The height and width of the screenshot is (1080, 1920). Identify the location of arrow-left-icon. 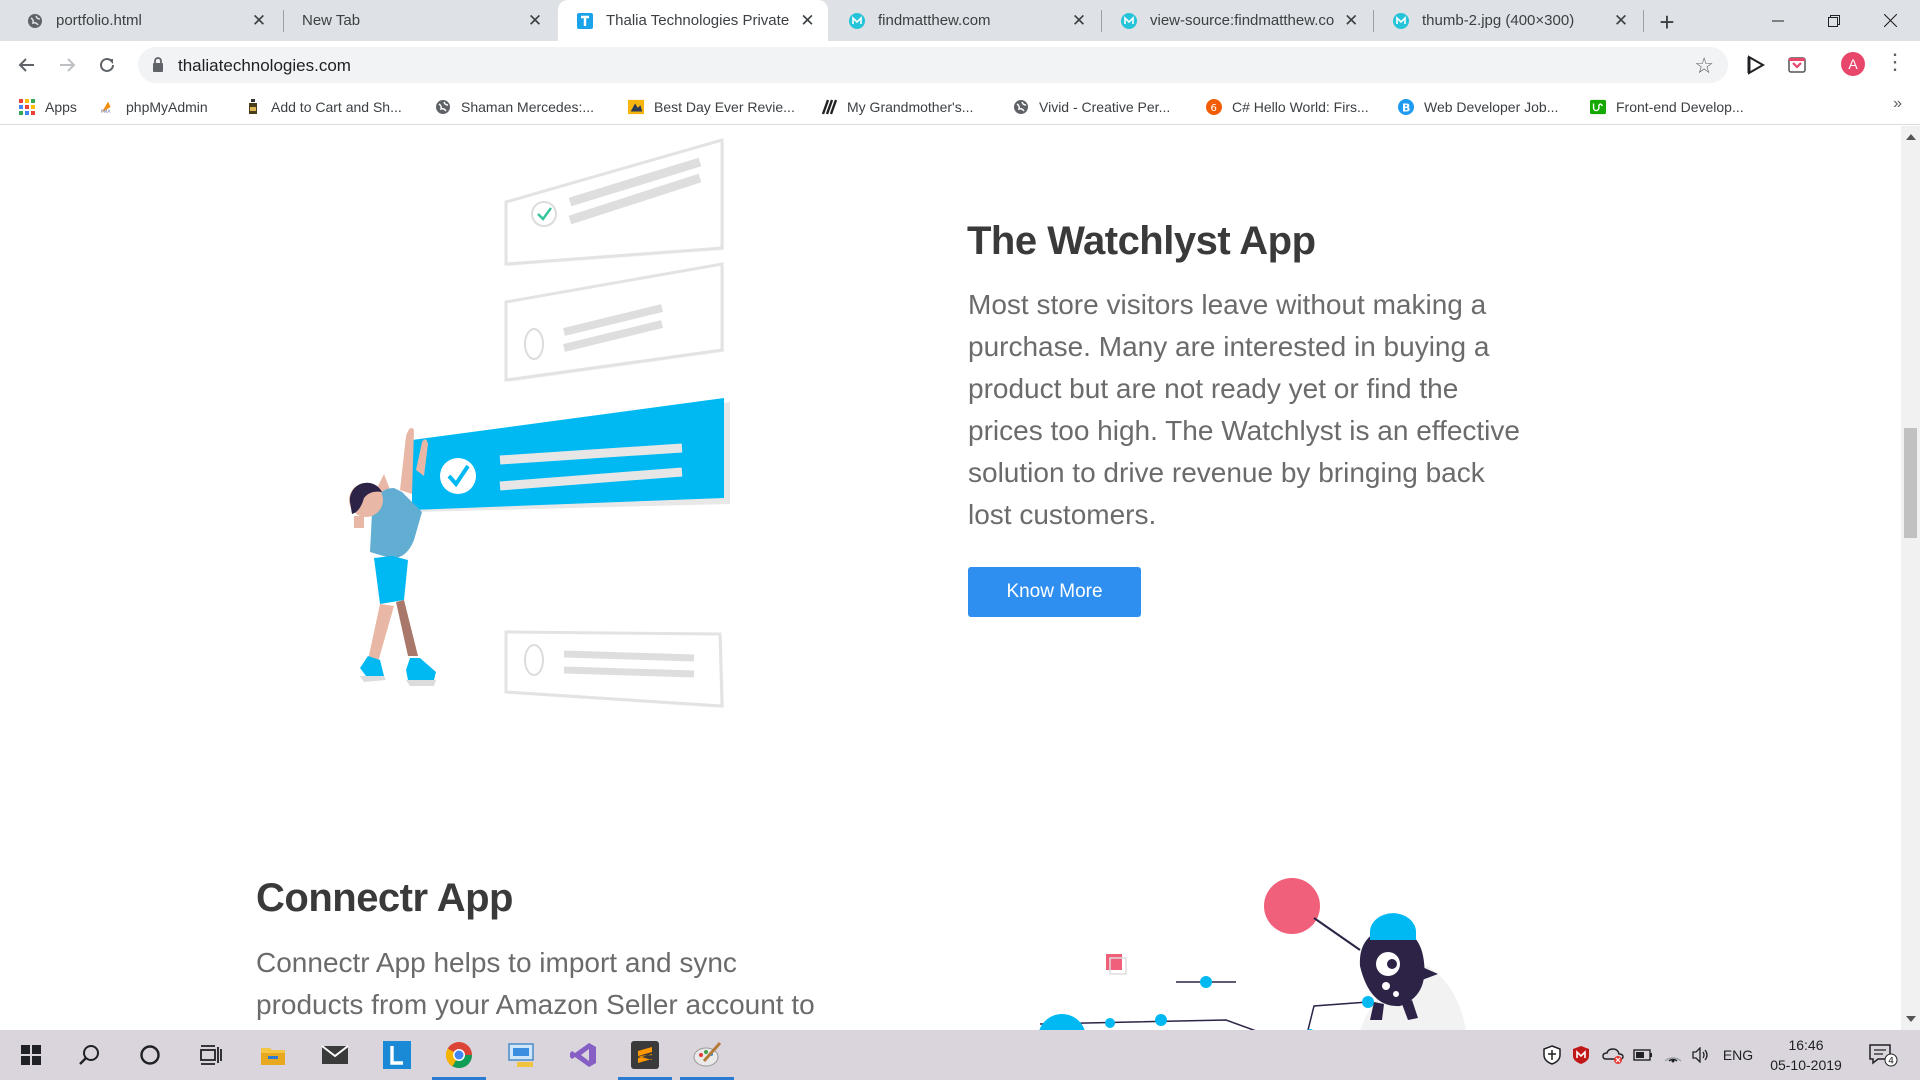
(26, 65).